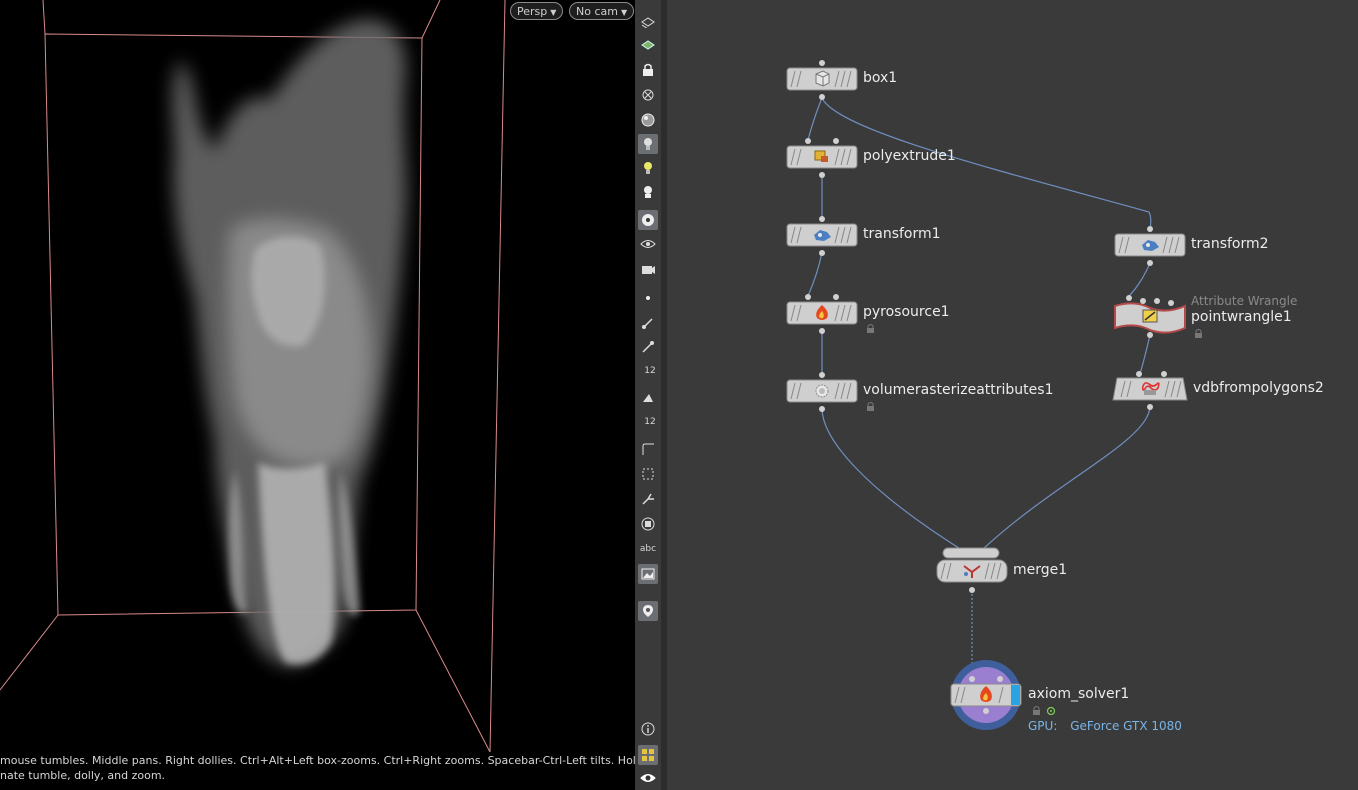  What do you see at coordinates (597, 11) in the screenshot?
I see `camera-label: No cam` at bounding box center [597, 11].